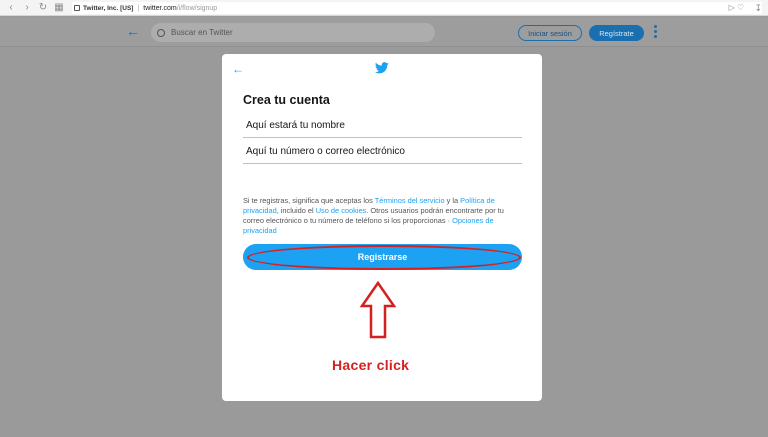 This screenshot has width=768, height=437. Describe the element at coordinates (452, 200) in the screenshot. I see `legal-text-2: y la` at that location.